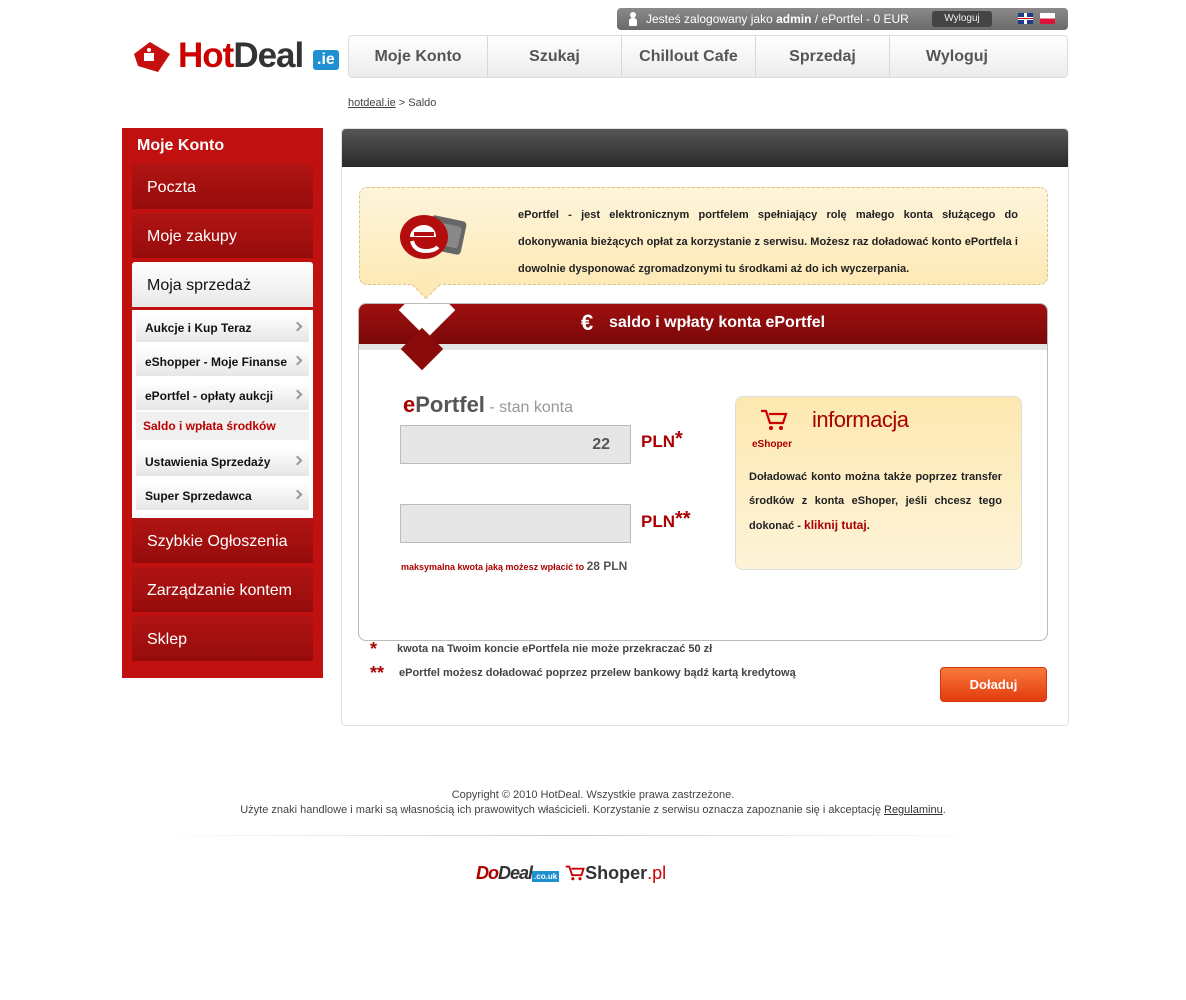  I want to click on uk-flag-icon, so click(1025, 18).